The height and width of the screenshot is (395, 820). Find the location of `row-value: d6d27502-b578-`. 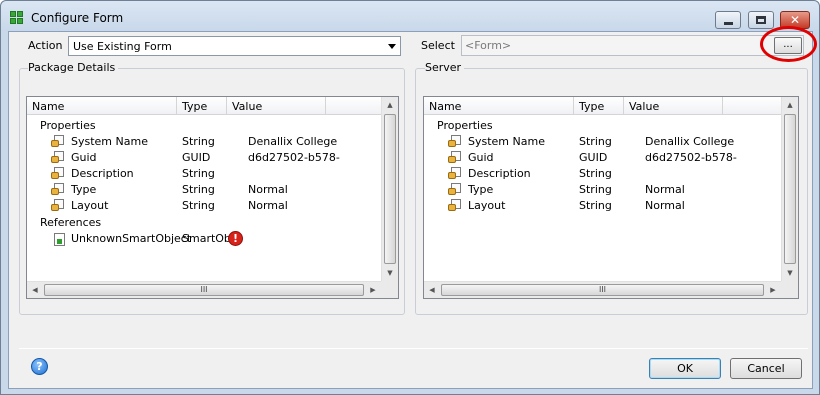

row-value: d6d27502-b578- is located at coordinates (294, 157).